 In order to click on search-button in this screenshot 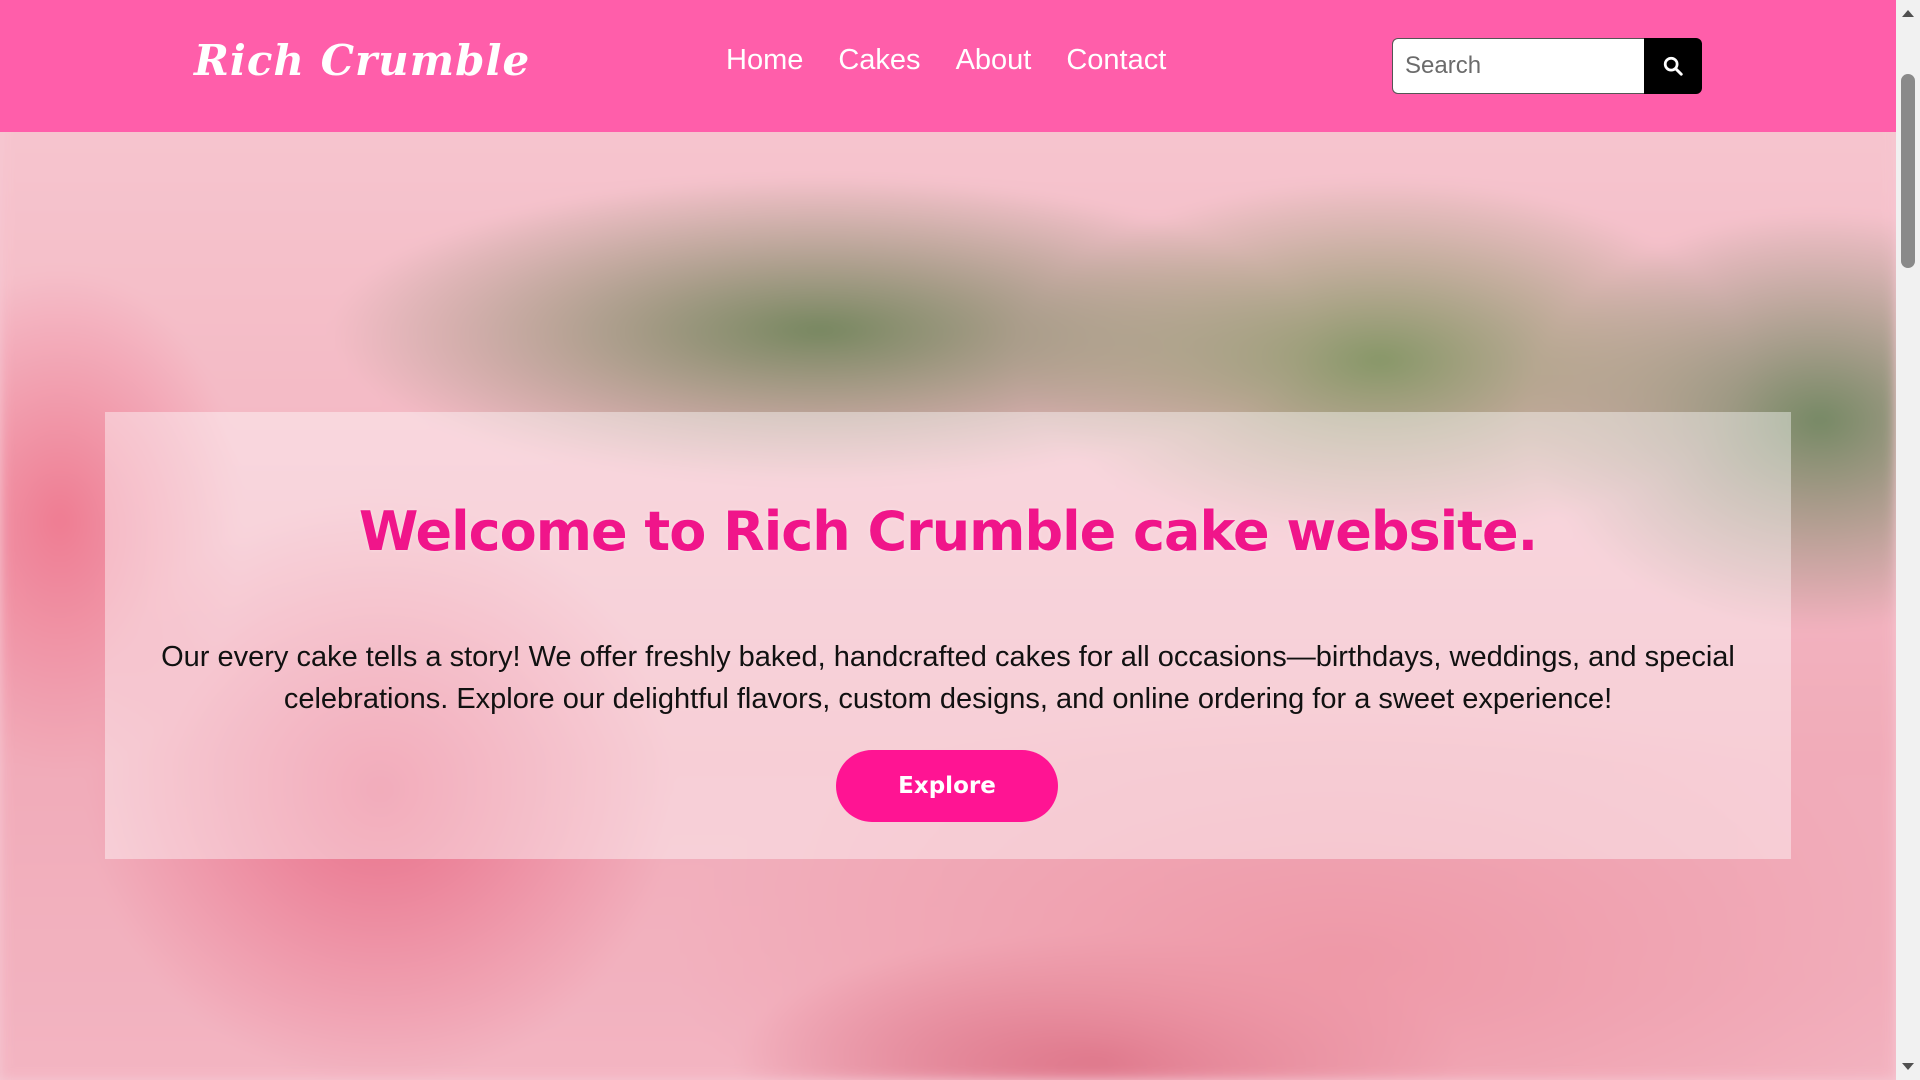, I will do `click(1673, 66)`.